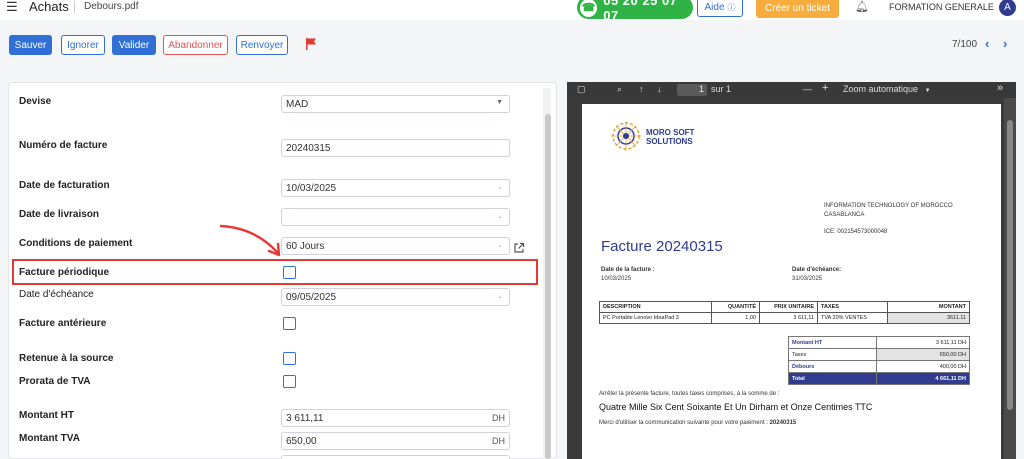 The height and width of the screenshot is (459, 1024). What do you see at coordinates (669, 141) in the screenshot?
I see `logo-line-2: SOLUTIONS` at bounding box center [669, 141].